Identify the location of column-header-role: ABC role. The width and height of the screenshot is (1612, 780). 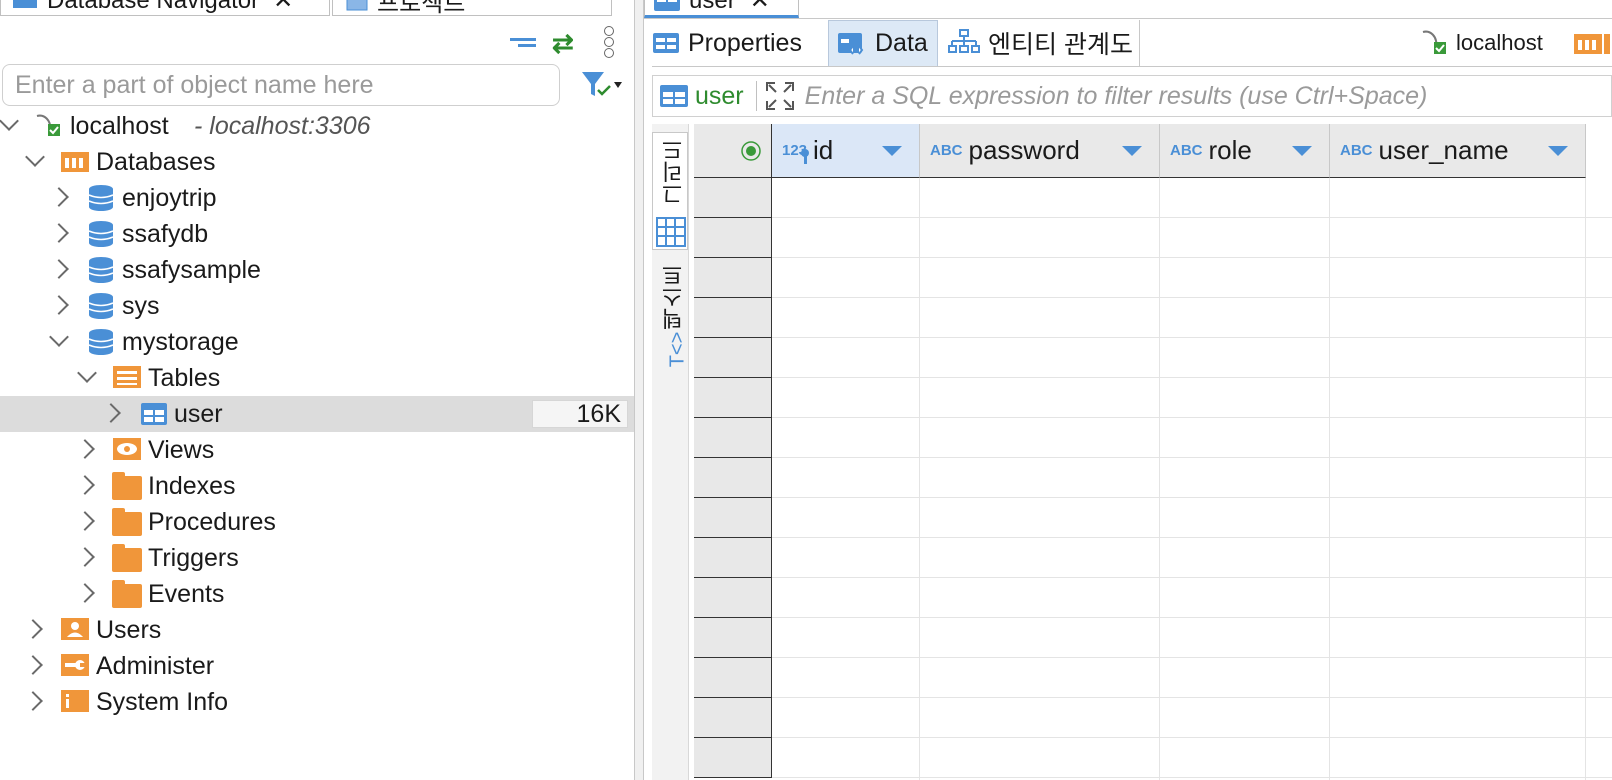
(1245, 151).